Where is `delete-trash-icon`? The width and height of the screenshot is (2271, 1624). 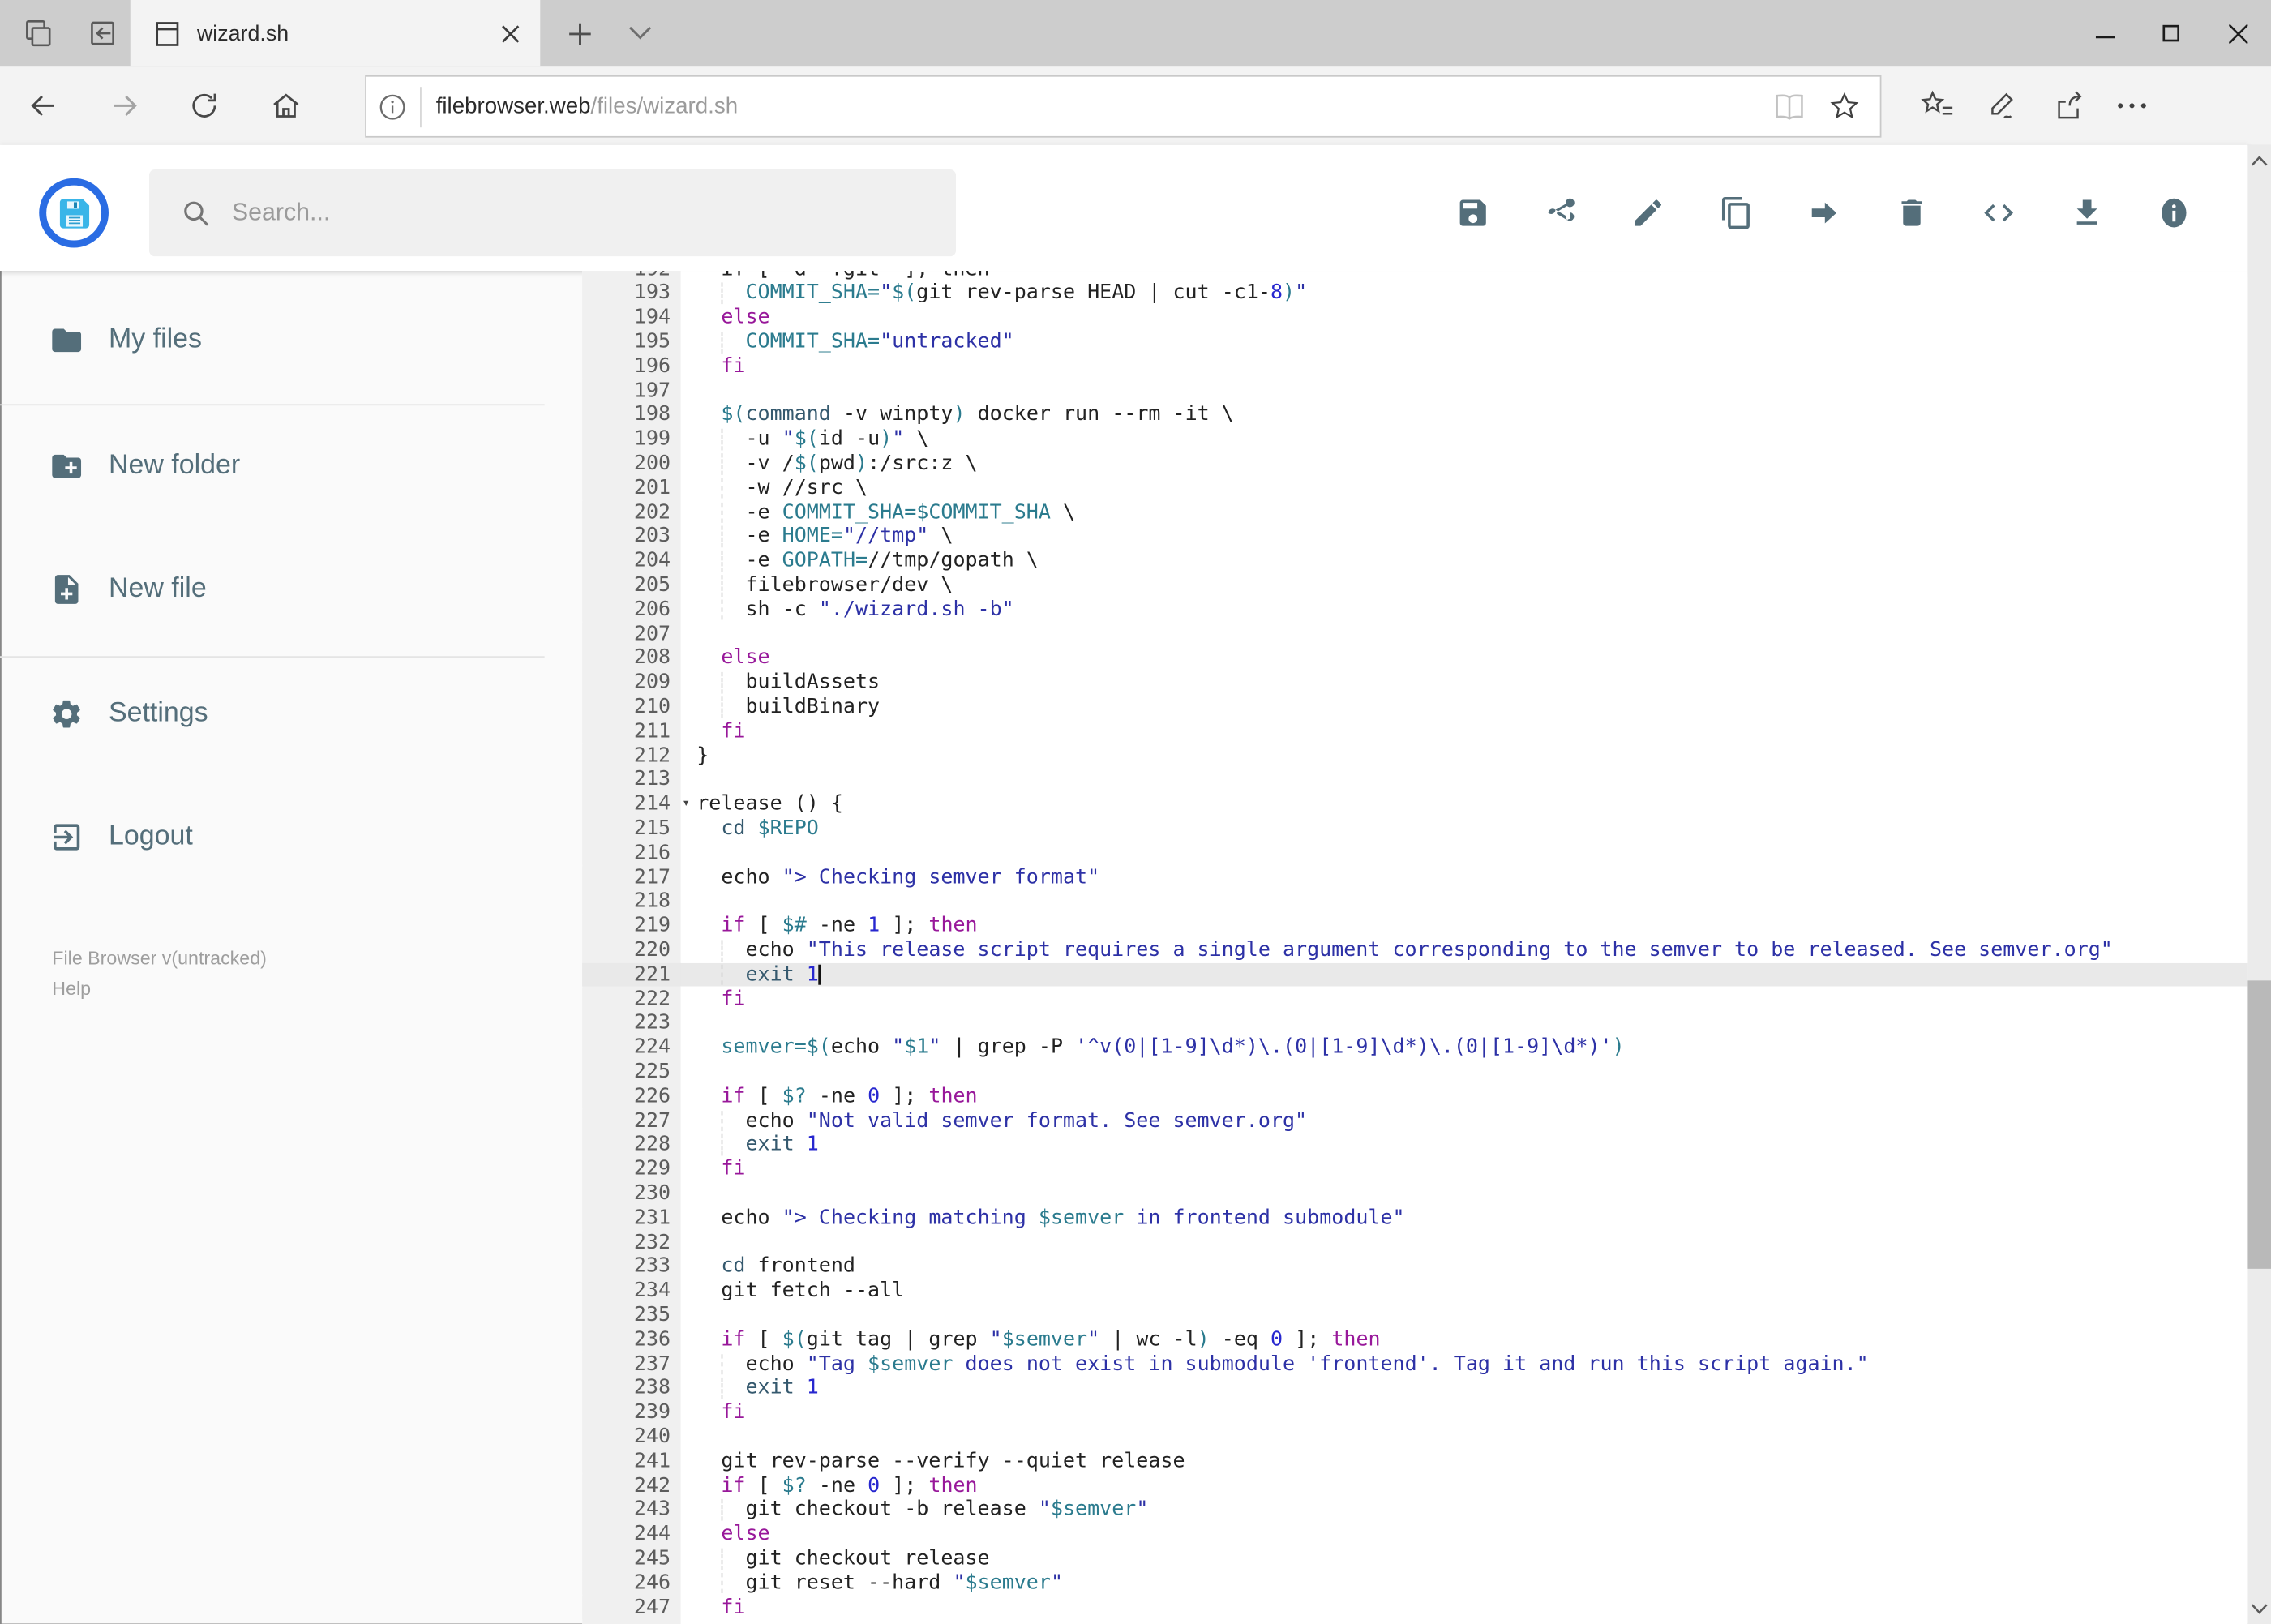 delete-trash-icon is located at coordinates (1912, 213).